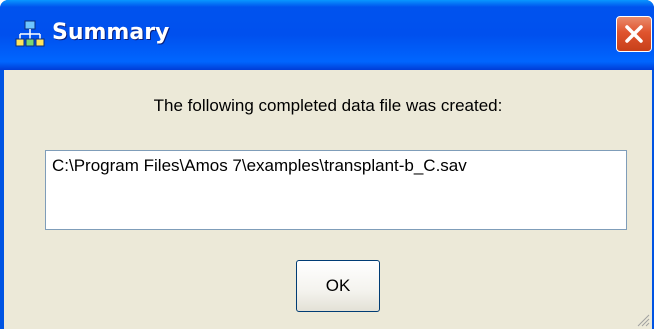  What do you see at coordinates (30, 34) in the screenshot?
I see `amos-app-icon` at bounding box center [30, 34].